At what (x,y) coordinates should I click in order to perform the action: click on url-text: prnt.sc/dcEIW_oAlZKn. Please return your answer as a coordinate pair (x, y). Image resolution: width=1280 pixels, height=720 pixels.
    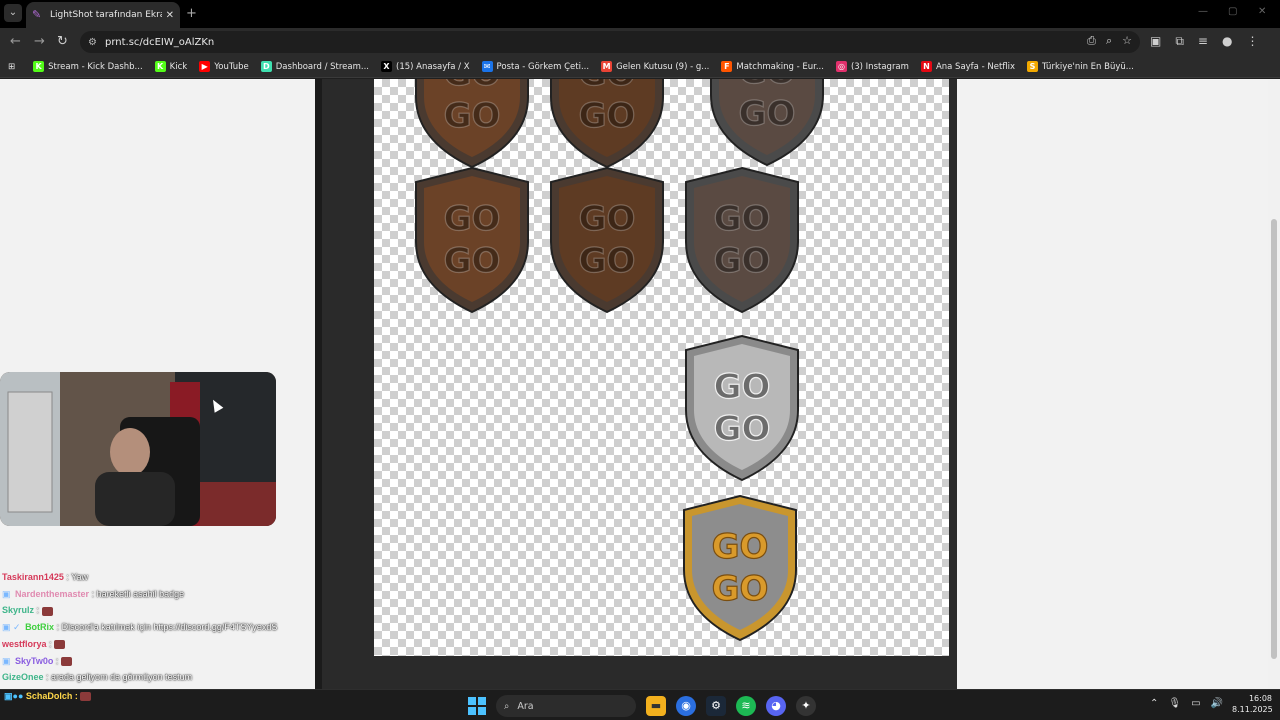
    Looking at the image, I should click on (159, 42).